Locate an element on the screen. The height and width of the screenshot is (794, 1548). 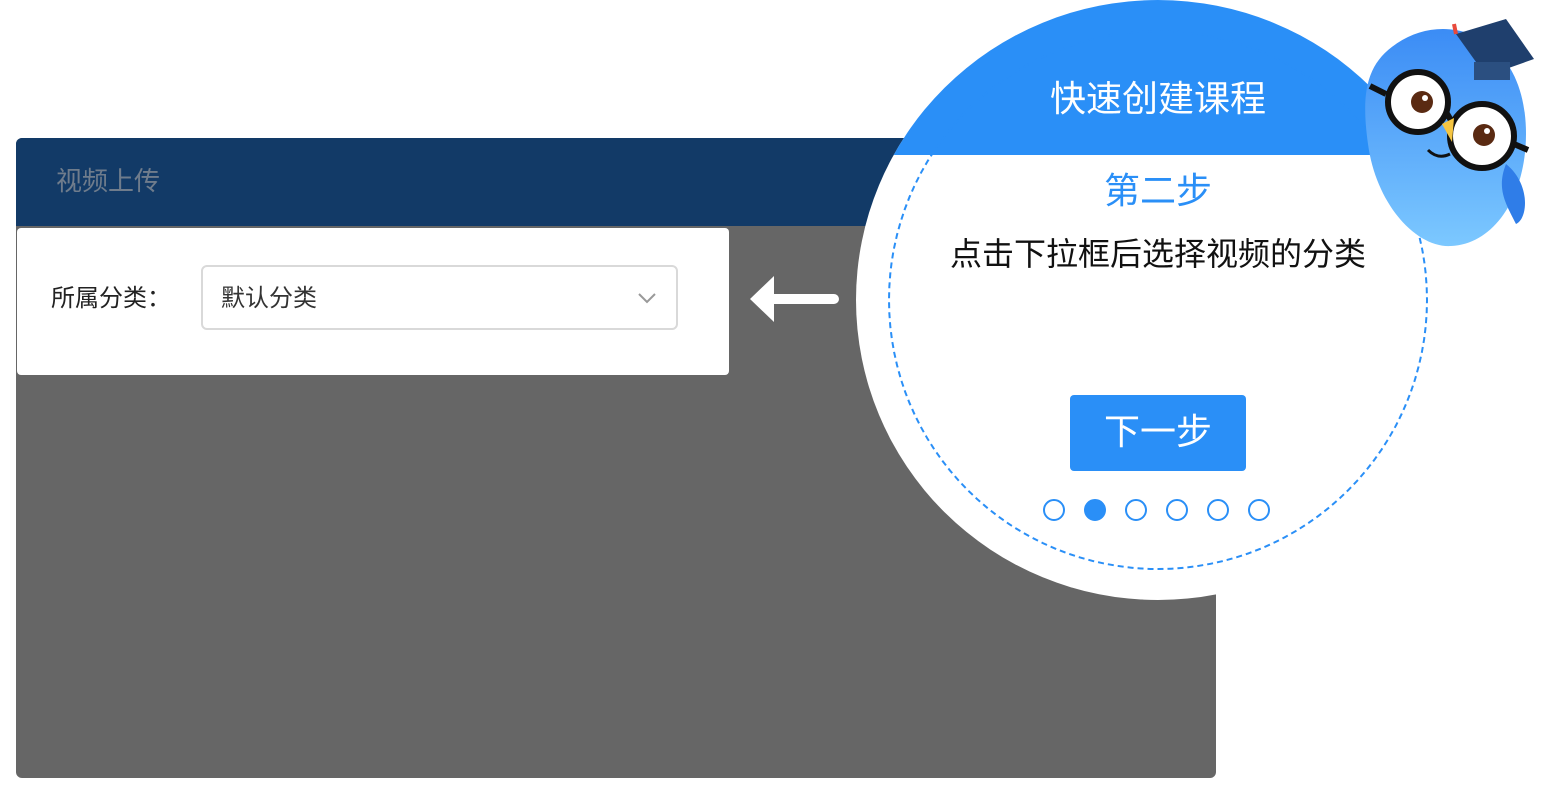
owl-mascot-icon is located at coordinates (1449, 133).